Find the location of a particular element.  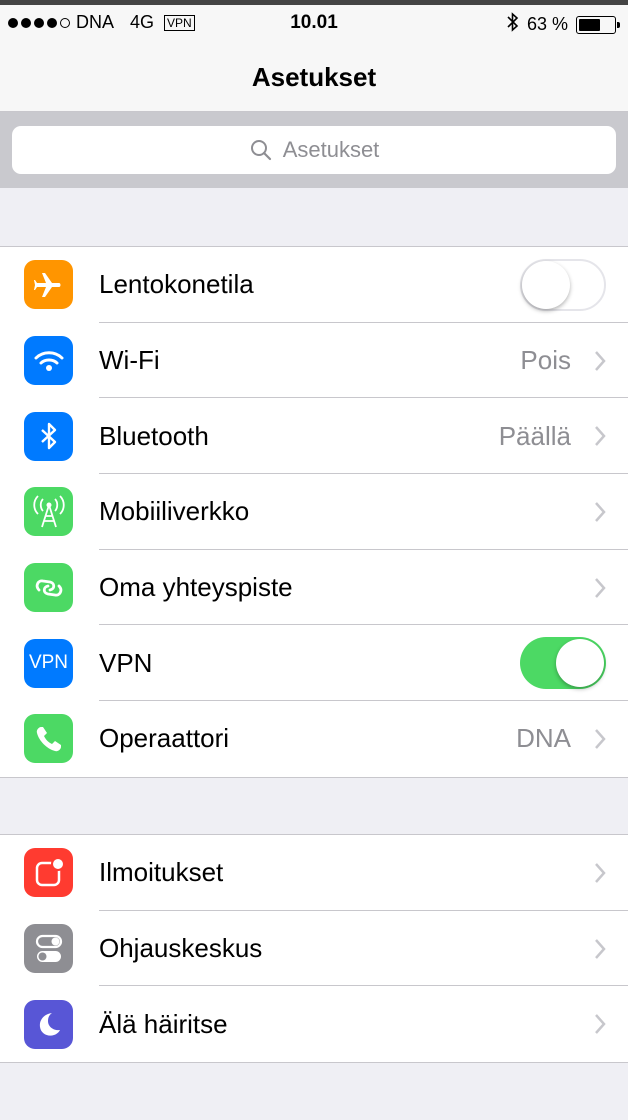

status-right: 63 % is located at coordinates (563, 24).